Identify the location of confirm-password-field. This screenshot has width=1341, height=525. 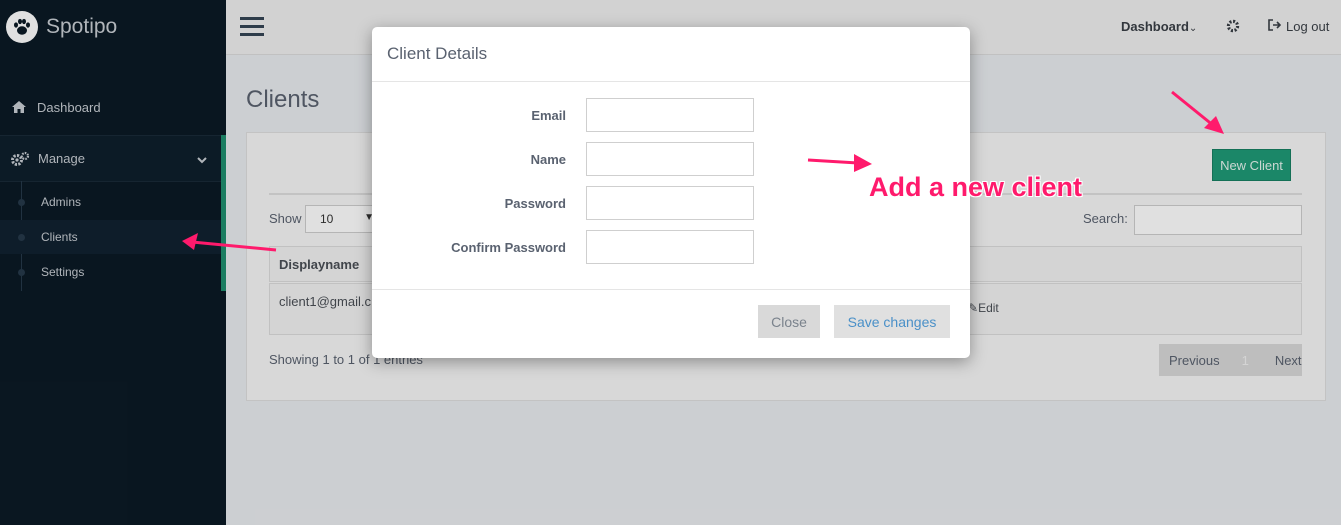
(670, 247).